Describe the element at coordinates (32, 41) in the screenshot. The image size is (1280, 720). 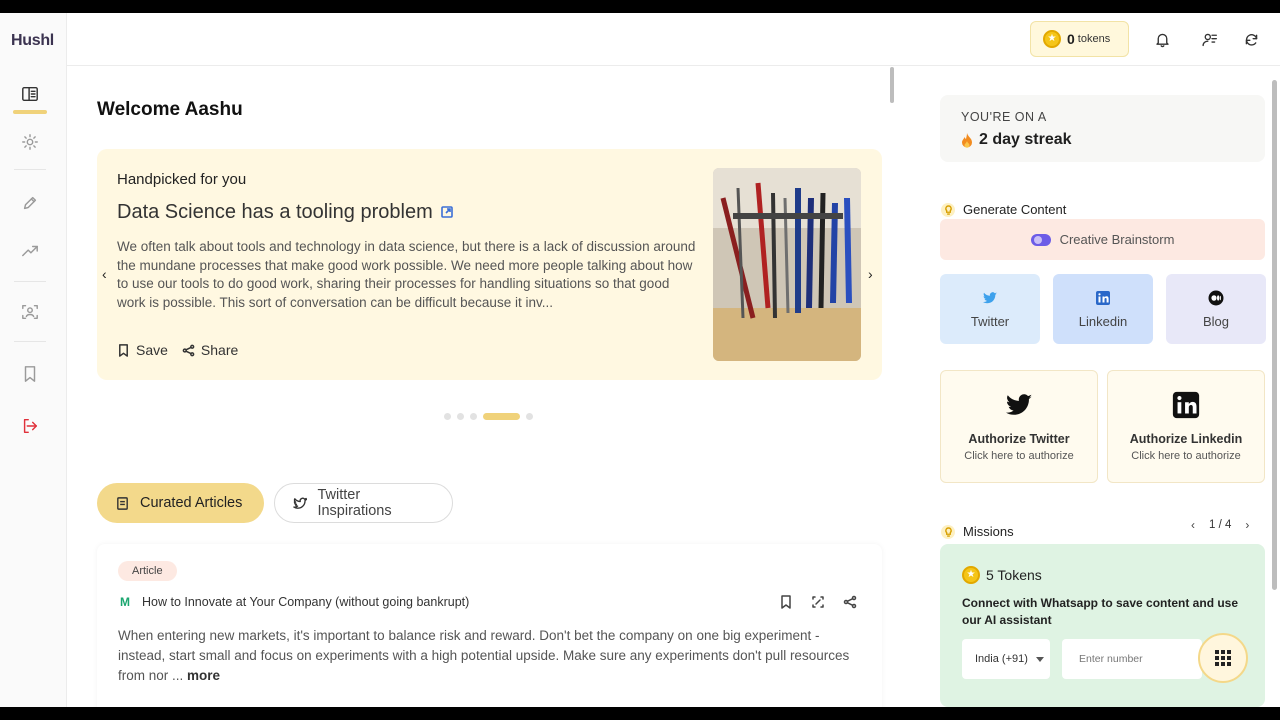
I see `logo: Hushl` at that location.